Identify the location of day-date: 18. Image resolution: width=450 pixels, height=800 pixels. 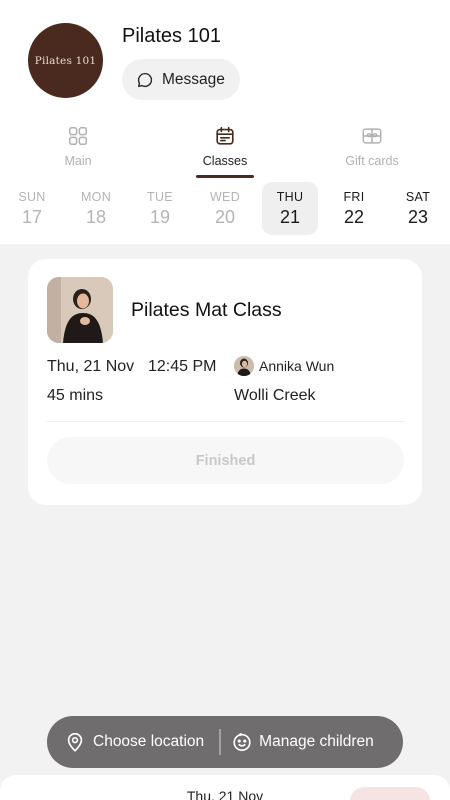
(96, 216).